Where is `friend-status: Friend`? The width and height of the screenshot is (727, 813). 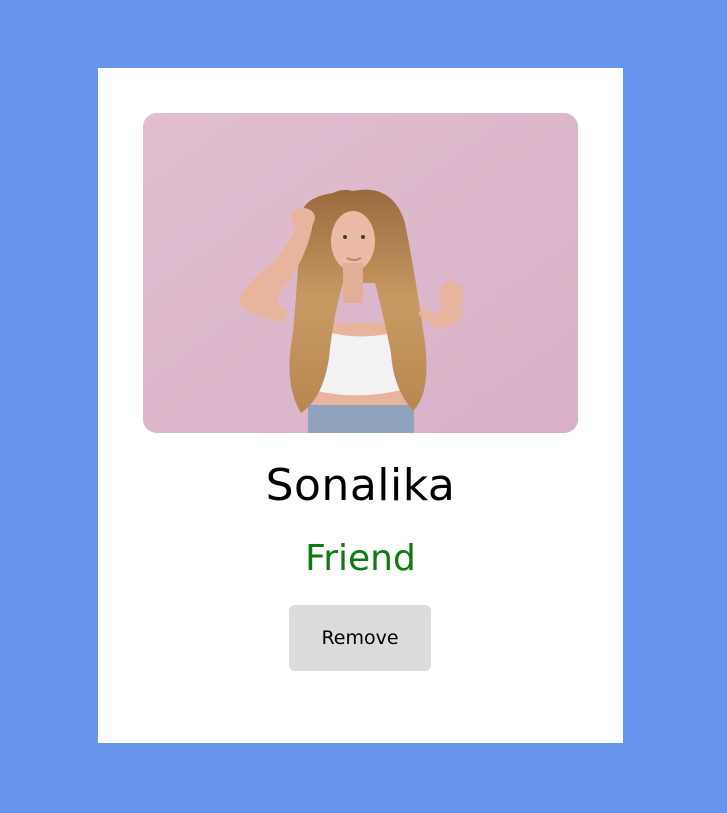 friend-status: Friend is located at coordinates (360, 558).